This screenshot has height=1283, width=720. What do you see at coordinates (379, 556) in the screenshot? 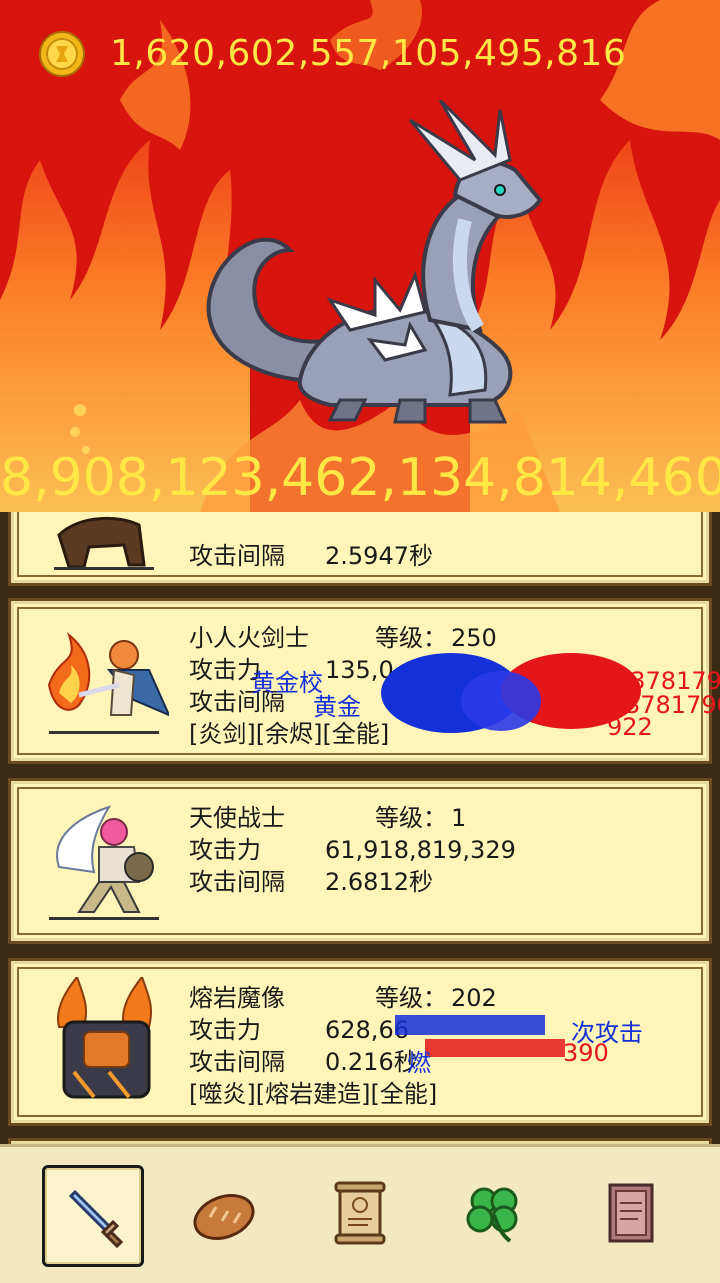
I see `interval-value: 2.5947秒` at bounding box center [379, 556].